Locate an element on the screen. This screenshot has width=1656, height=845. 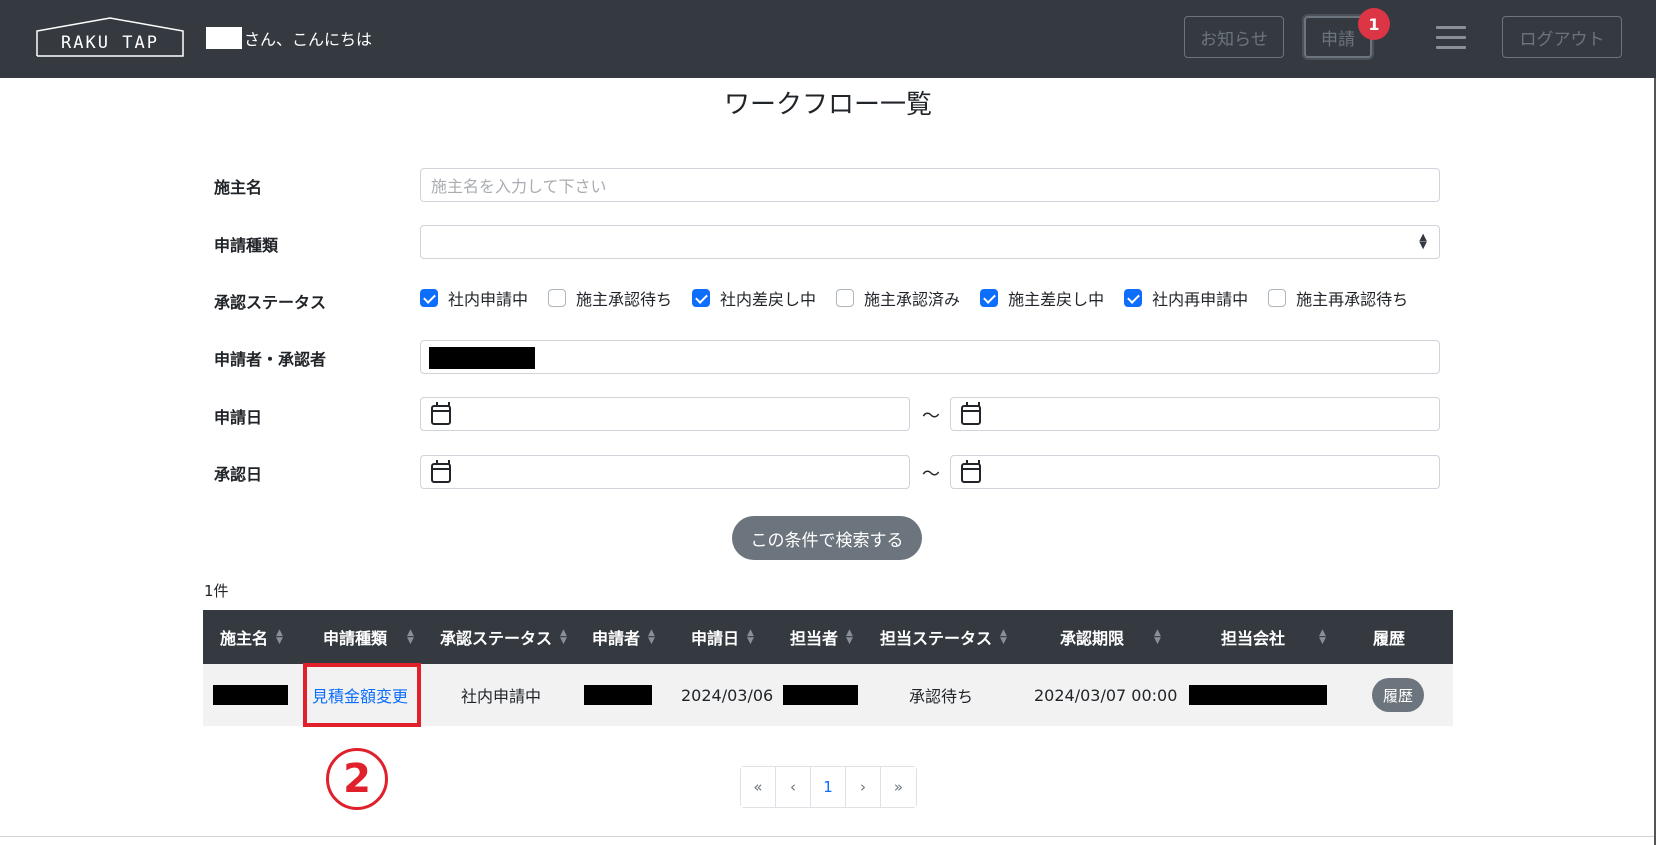
application-type-label: 申請種類 is located at coordinates (246, 245).